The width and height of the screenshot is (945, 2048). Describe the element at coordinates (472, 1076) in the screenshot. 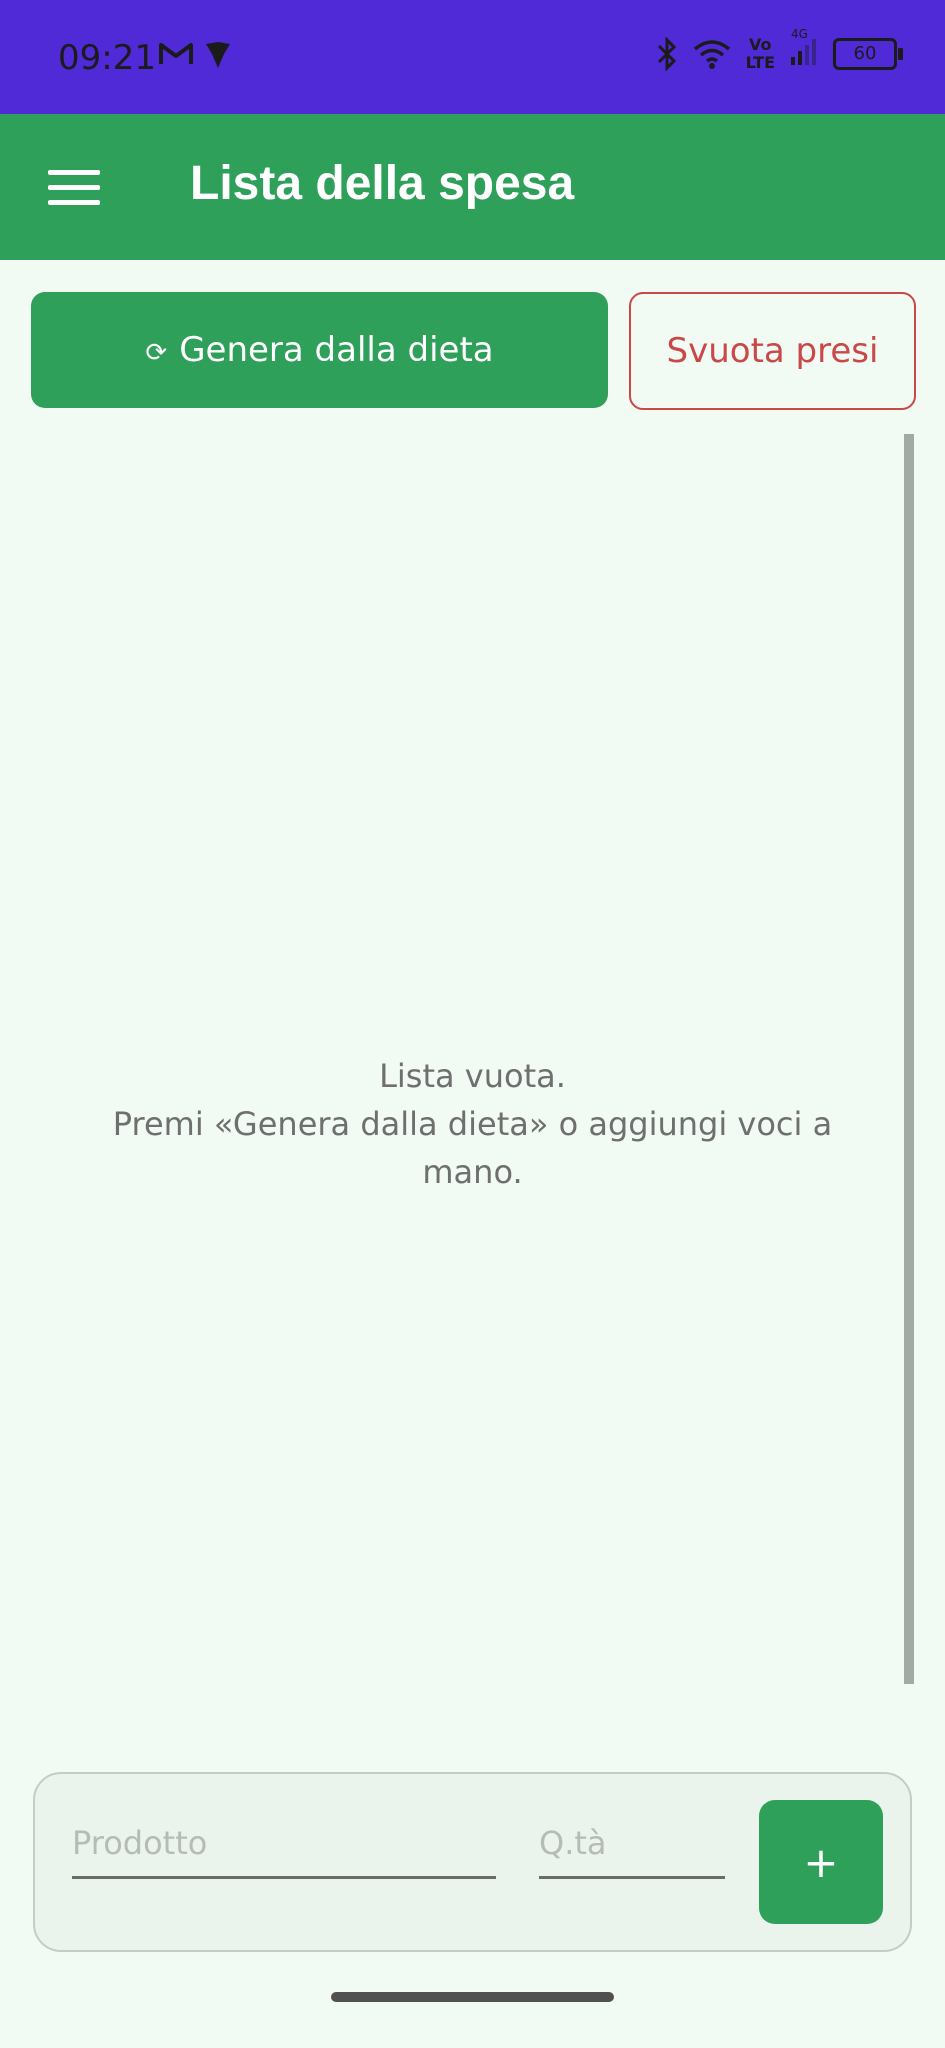

I see `empty-message-title: Lista vuota.` at that location.